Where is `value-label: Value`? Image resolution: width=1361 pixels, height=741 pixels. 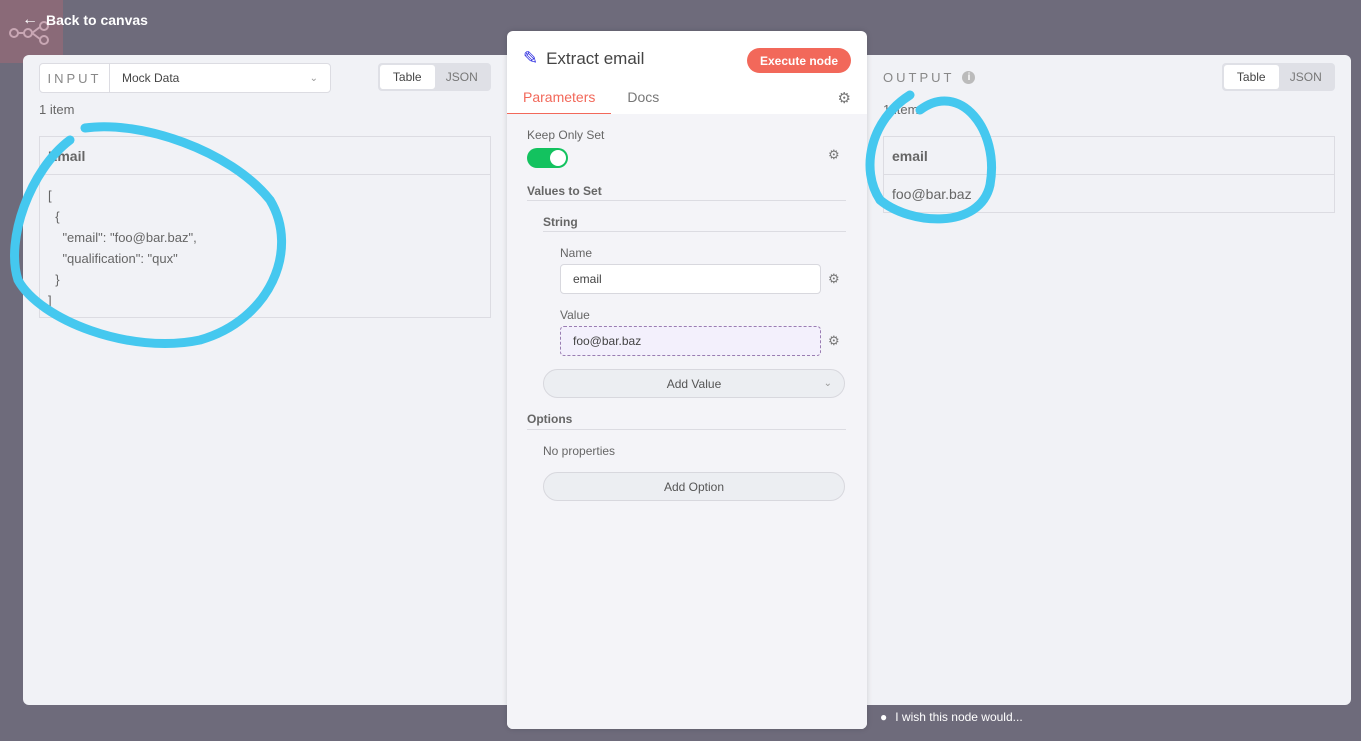 value-label: Value is located at coordinates (575, 315).